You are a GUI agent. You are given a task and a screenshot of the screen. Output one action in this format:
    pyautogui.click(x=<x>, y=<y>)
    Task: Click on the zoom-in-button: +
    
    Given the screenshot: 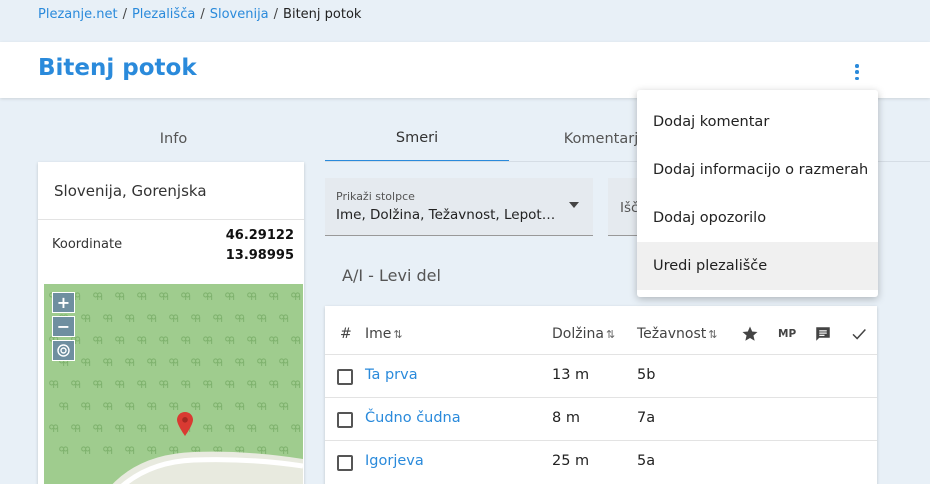 What is the action you would take?
    pyautogui.click(x=63, y=302)
    